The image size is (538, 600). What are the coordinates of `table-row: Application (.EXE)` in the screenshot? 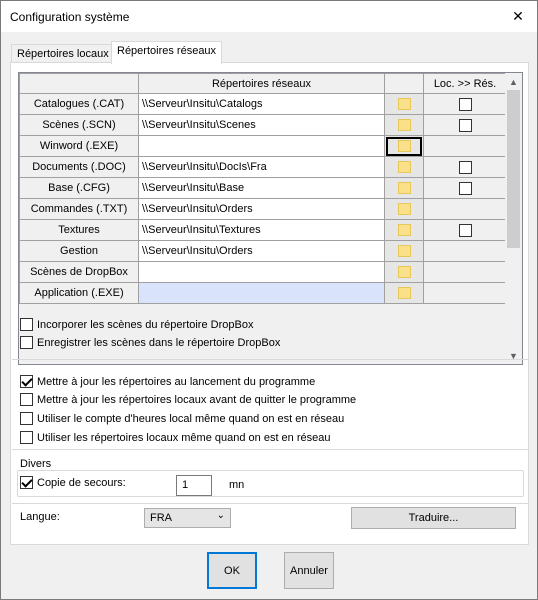 It's located at (263, 293).